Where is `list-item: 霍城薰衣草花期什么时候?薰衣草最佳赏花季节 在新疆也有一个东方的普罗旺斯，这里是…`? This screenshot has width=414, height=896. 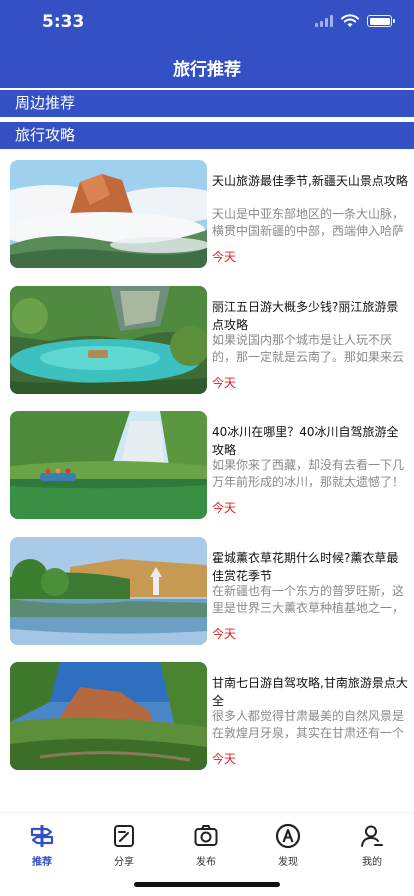 list-item: 霍城薰衣草花期什么时候?薰衣草最佳赏花季节 在新疆也有一个东方的普罗旺斯，这里是… is located at coordinates (210, 591).